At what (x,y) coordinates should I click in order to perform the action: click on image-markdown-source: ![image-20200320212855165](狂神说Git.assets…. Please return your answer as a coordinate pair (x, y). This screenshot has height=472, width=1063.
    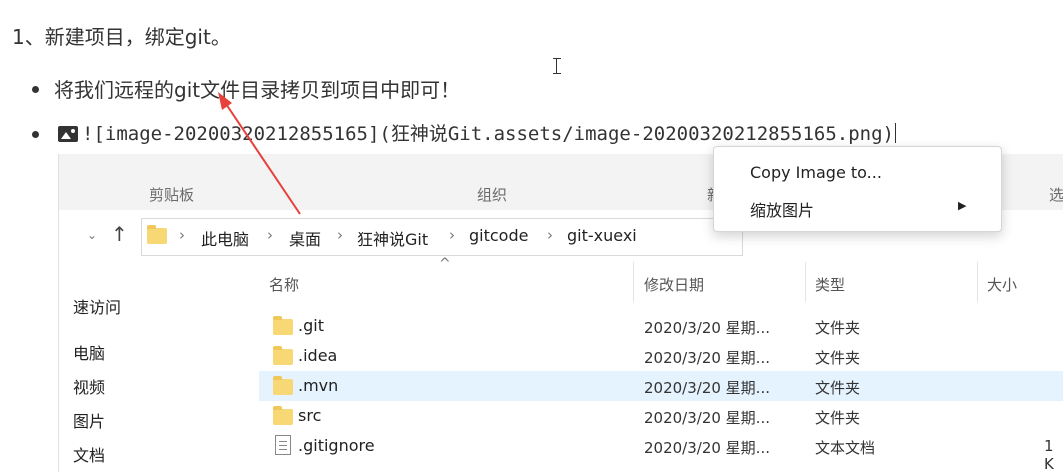
    Looking at the image, I should click on (488, 134).